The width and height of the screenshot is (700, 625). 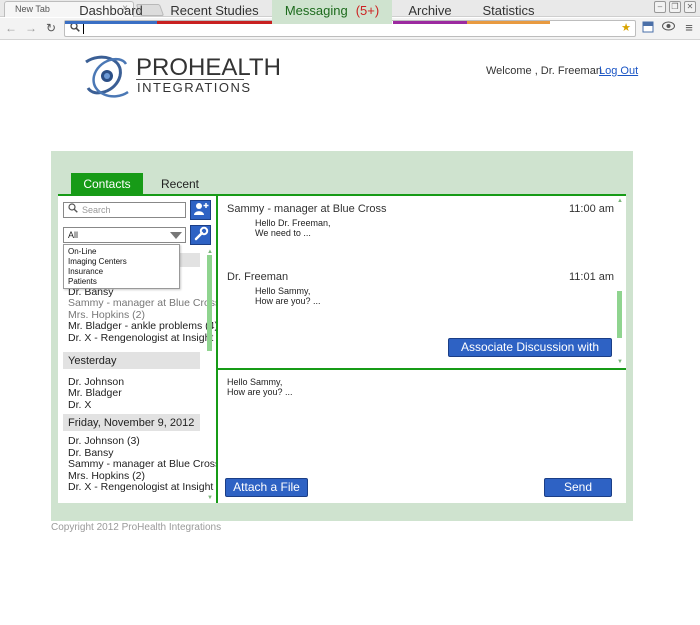 I want to click on dropdown-option: Imaging Centers, so click(x=121, y=262).